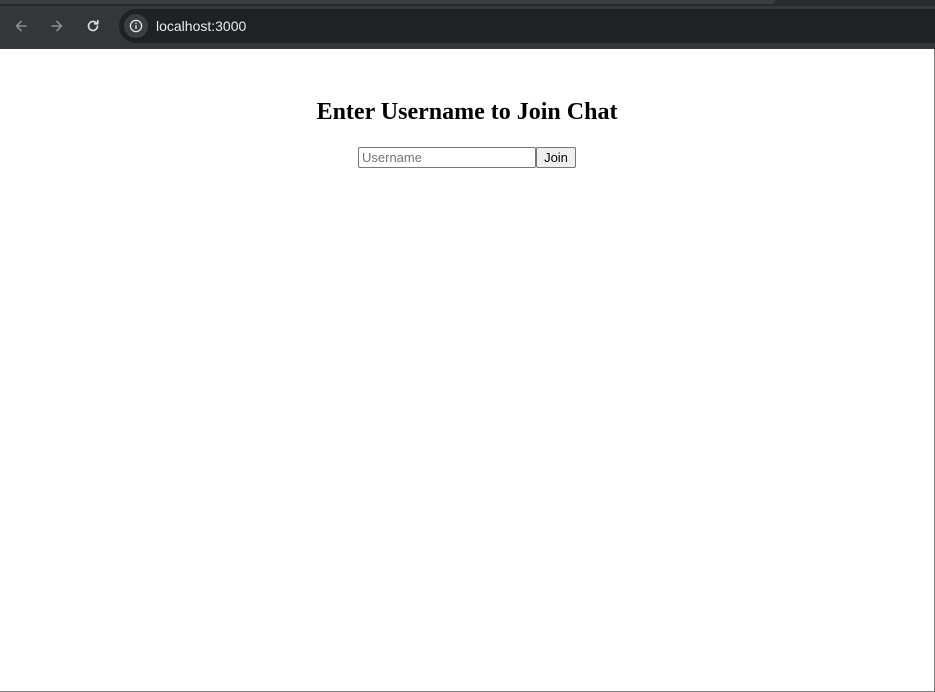  I want to click on browser-toolbar: localhost:3000, so click(467, 27).